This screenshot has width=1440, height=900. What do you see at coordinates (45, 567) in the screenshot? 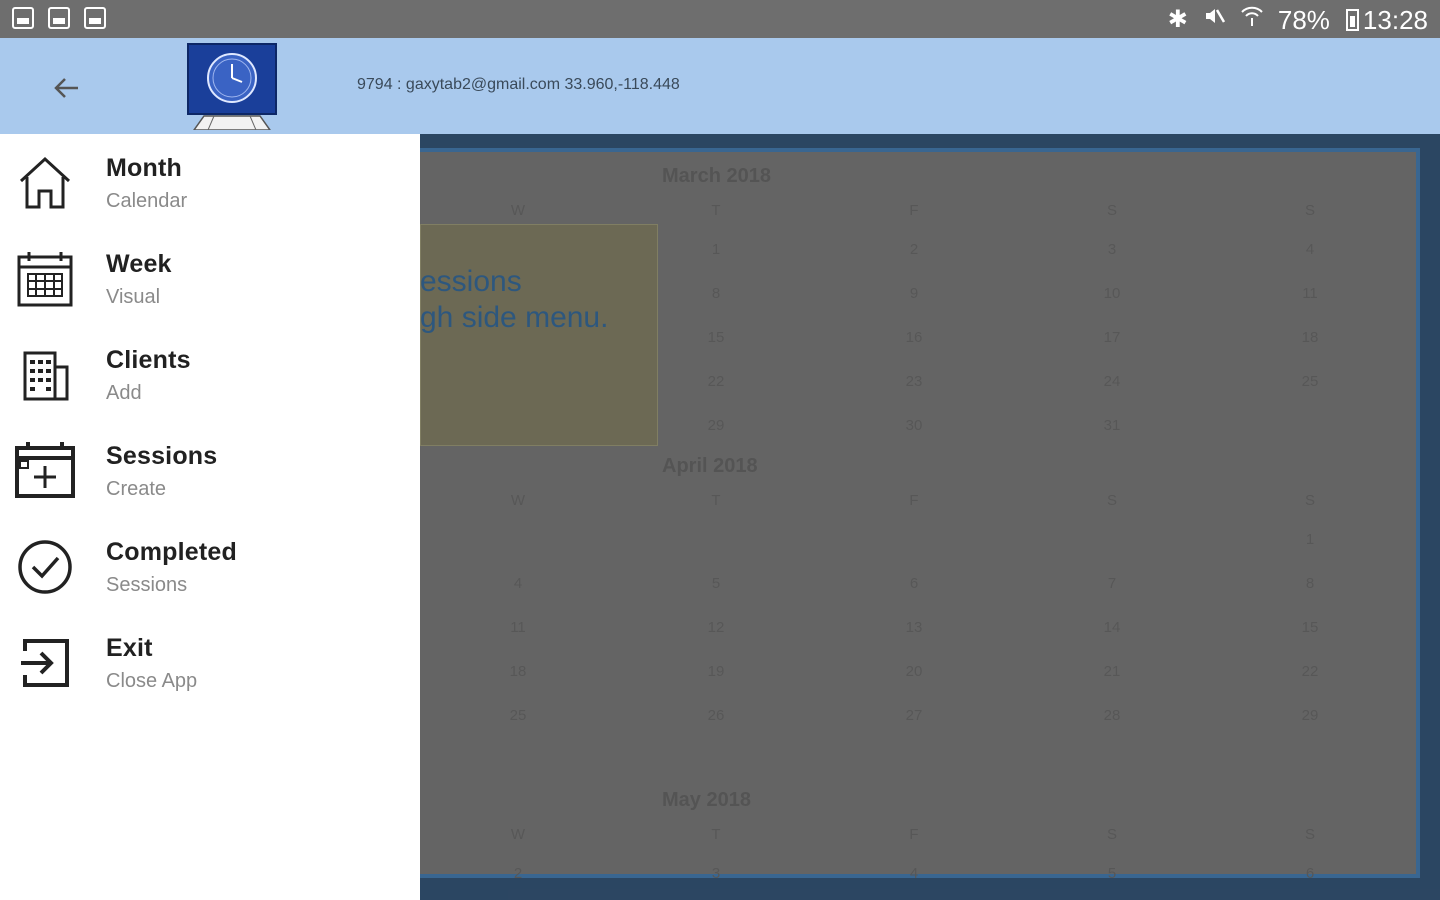
I see `check-circle-icon` at bounding box center [45, 567].